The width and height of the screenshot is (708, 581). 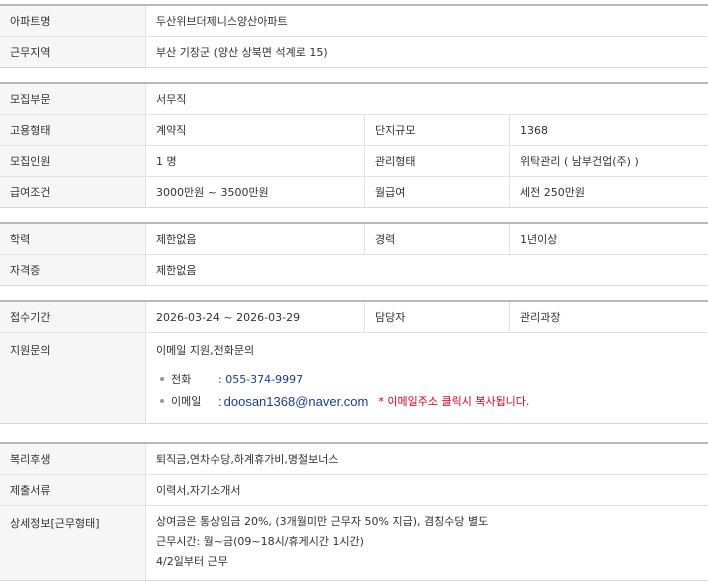 I want to click on edu-value: 제한없음, so click(x=176, y=239).